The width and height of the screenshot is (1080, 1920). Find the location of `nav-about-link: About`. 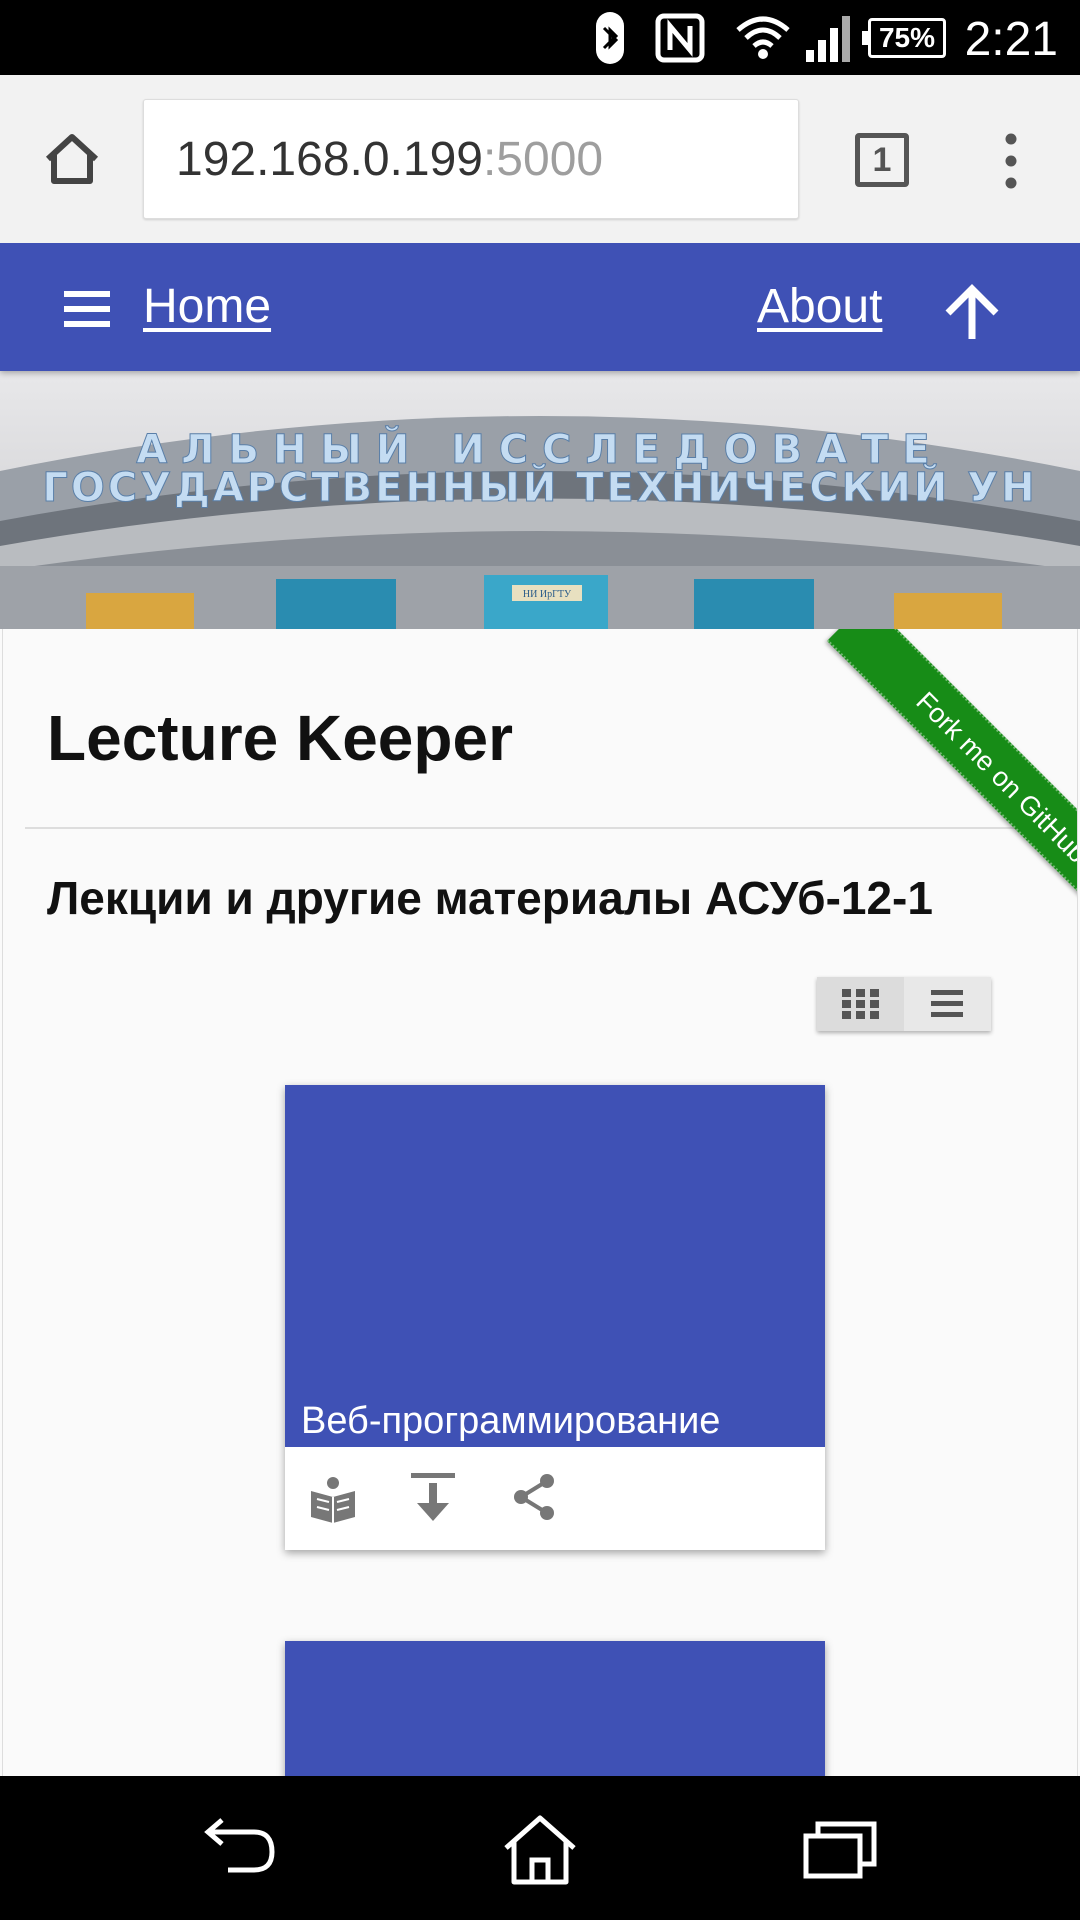

nav-about-link: About is located at coordinates (819, 306).